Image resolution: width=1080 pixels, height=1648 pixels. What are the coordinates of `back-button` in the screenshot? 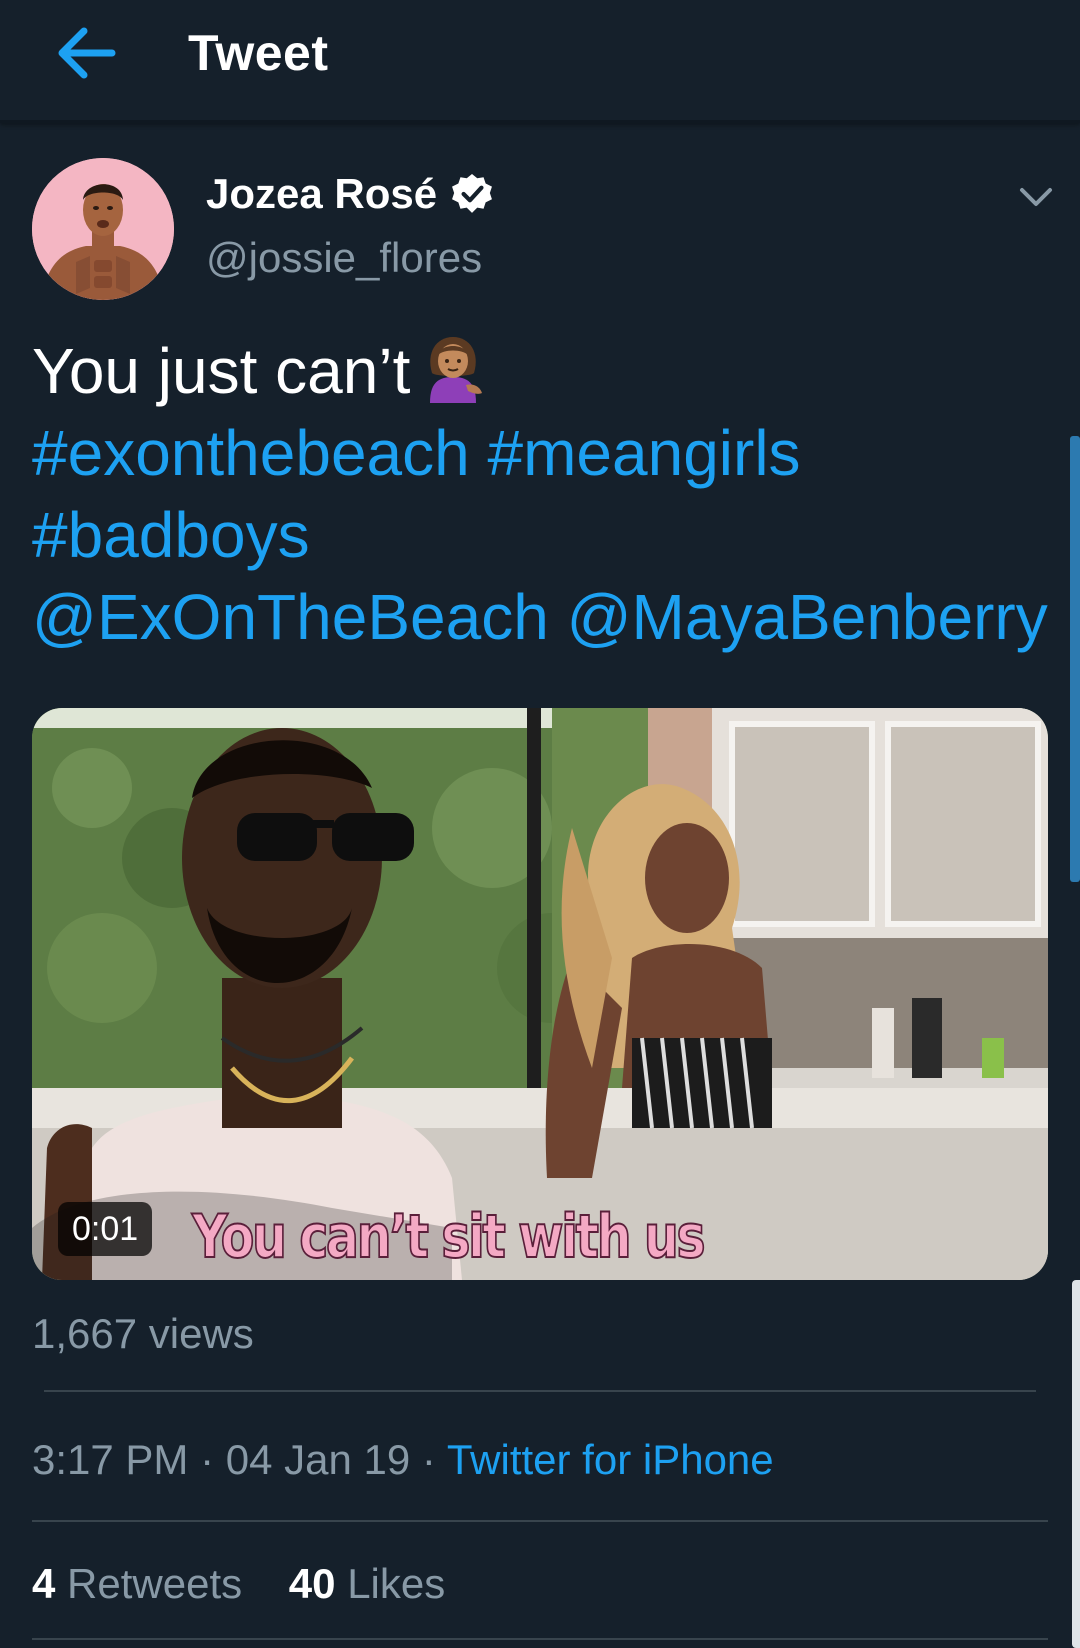 It's located at (85, 53).